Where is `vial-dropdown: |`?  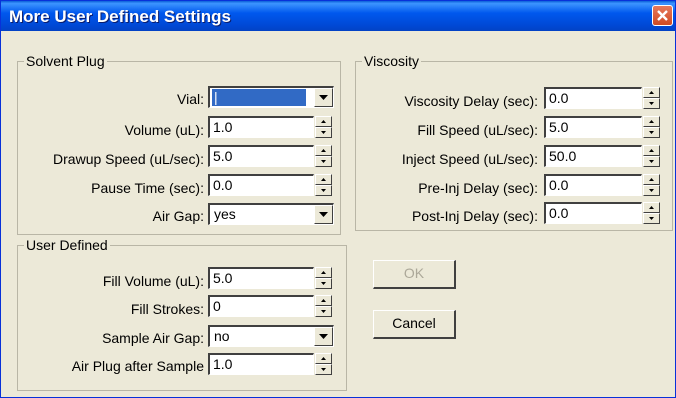
vial-dropdown: | is located at coordinates (271, 97).